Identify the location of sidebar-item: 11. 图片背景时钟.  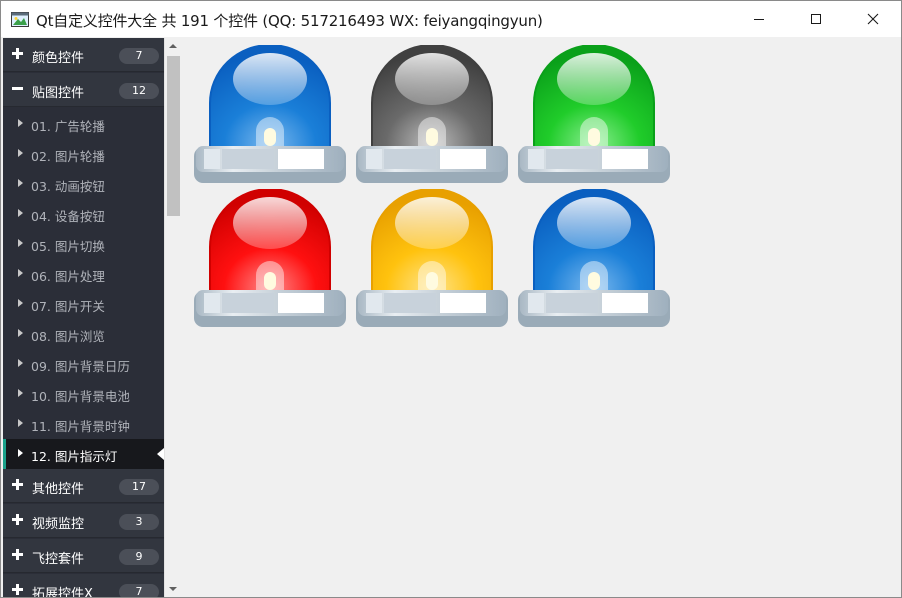
(83, 424).